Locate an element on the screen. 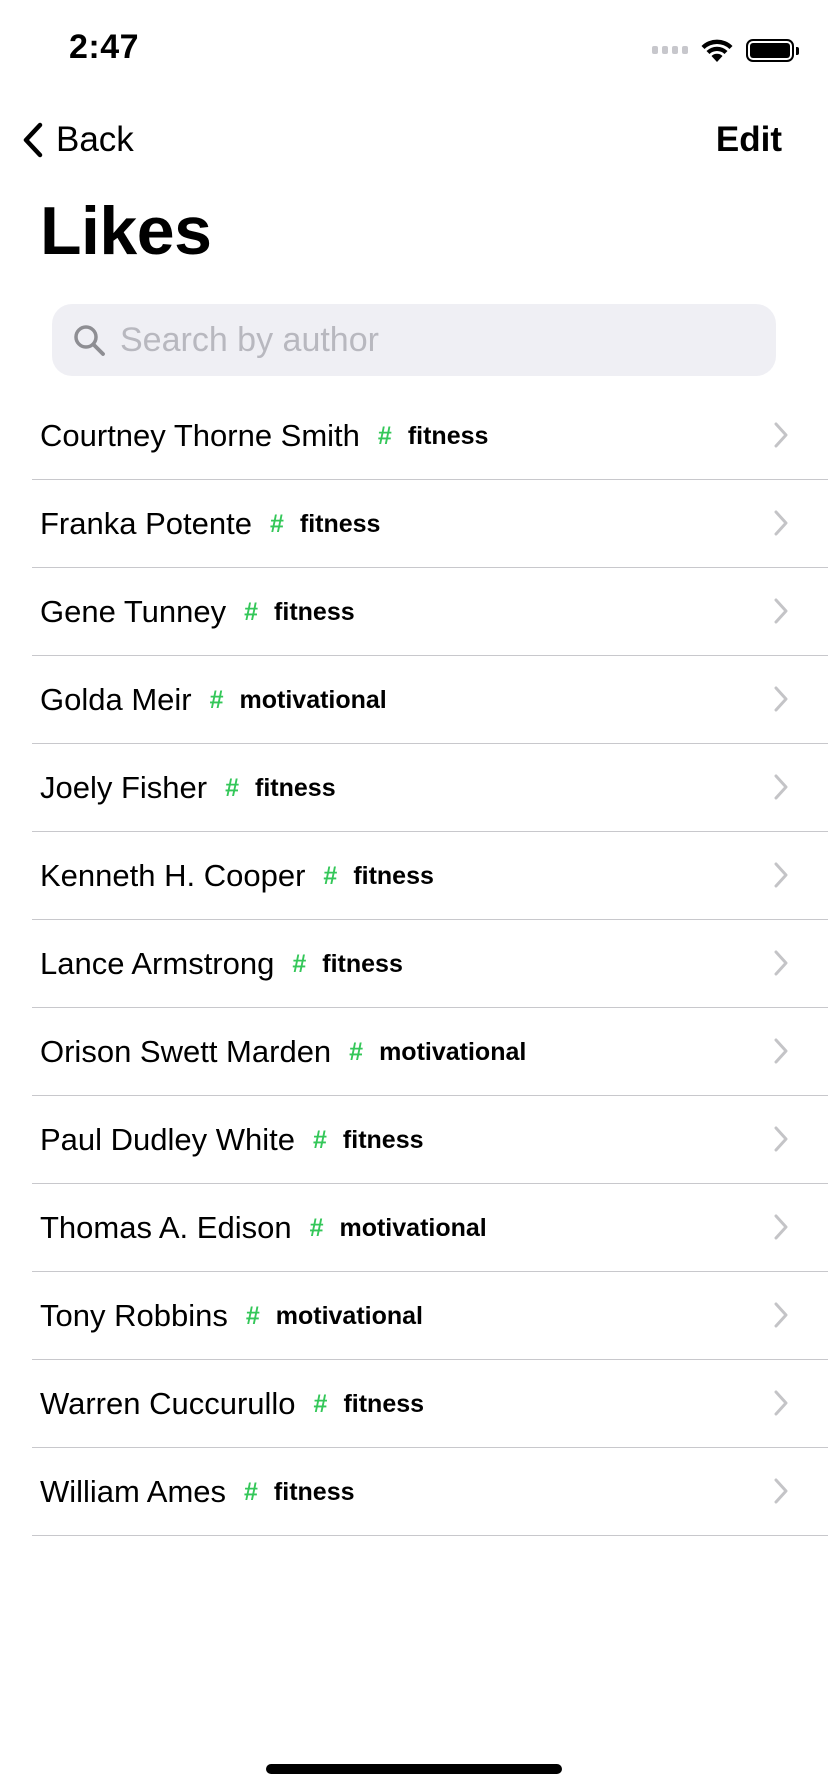 Image resolution: width=828 pixels, height=1792 pixels. page-title: Likes is located at coordinates (126, 231).